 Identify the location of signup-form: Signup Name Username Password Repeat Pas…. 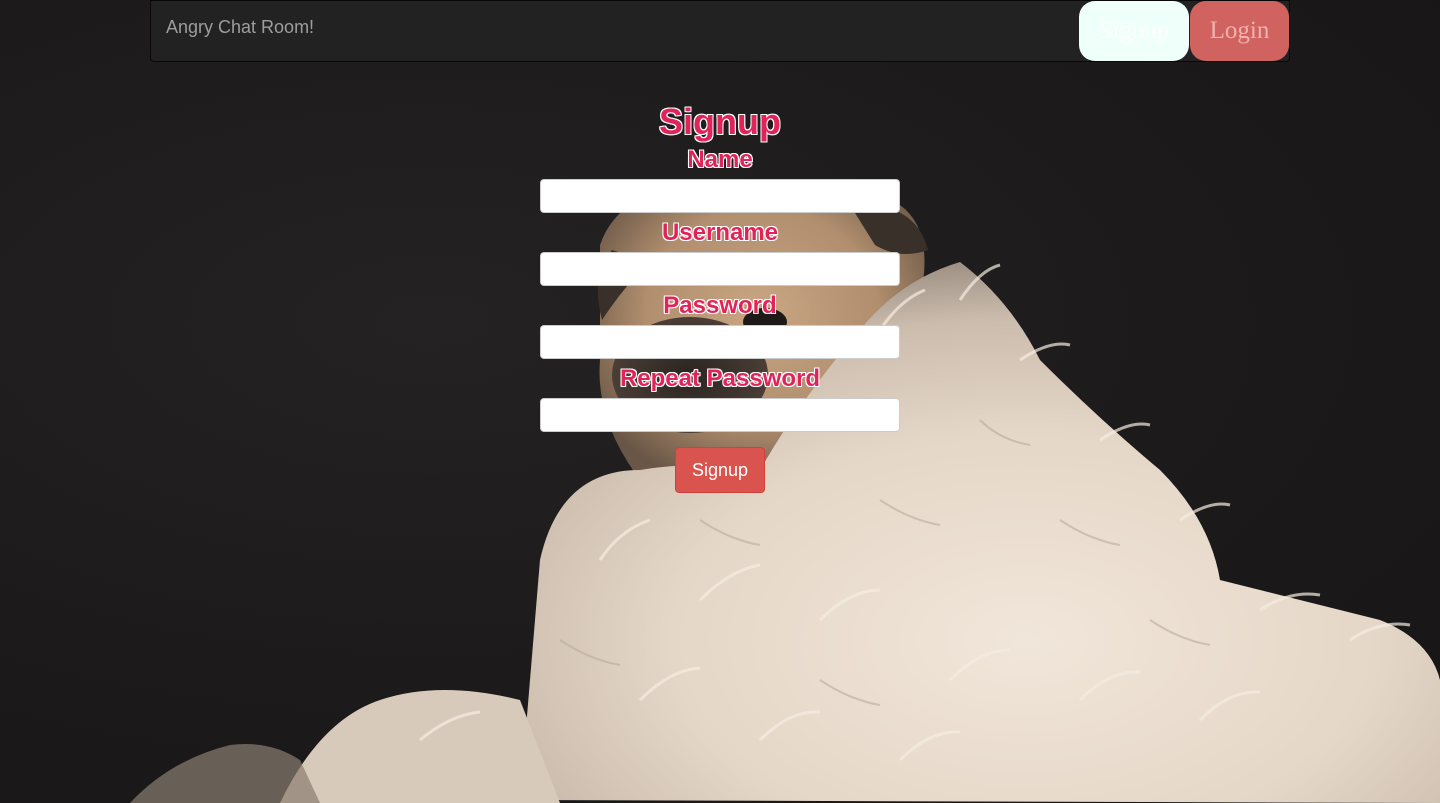
(720, 295).